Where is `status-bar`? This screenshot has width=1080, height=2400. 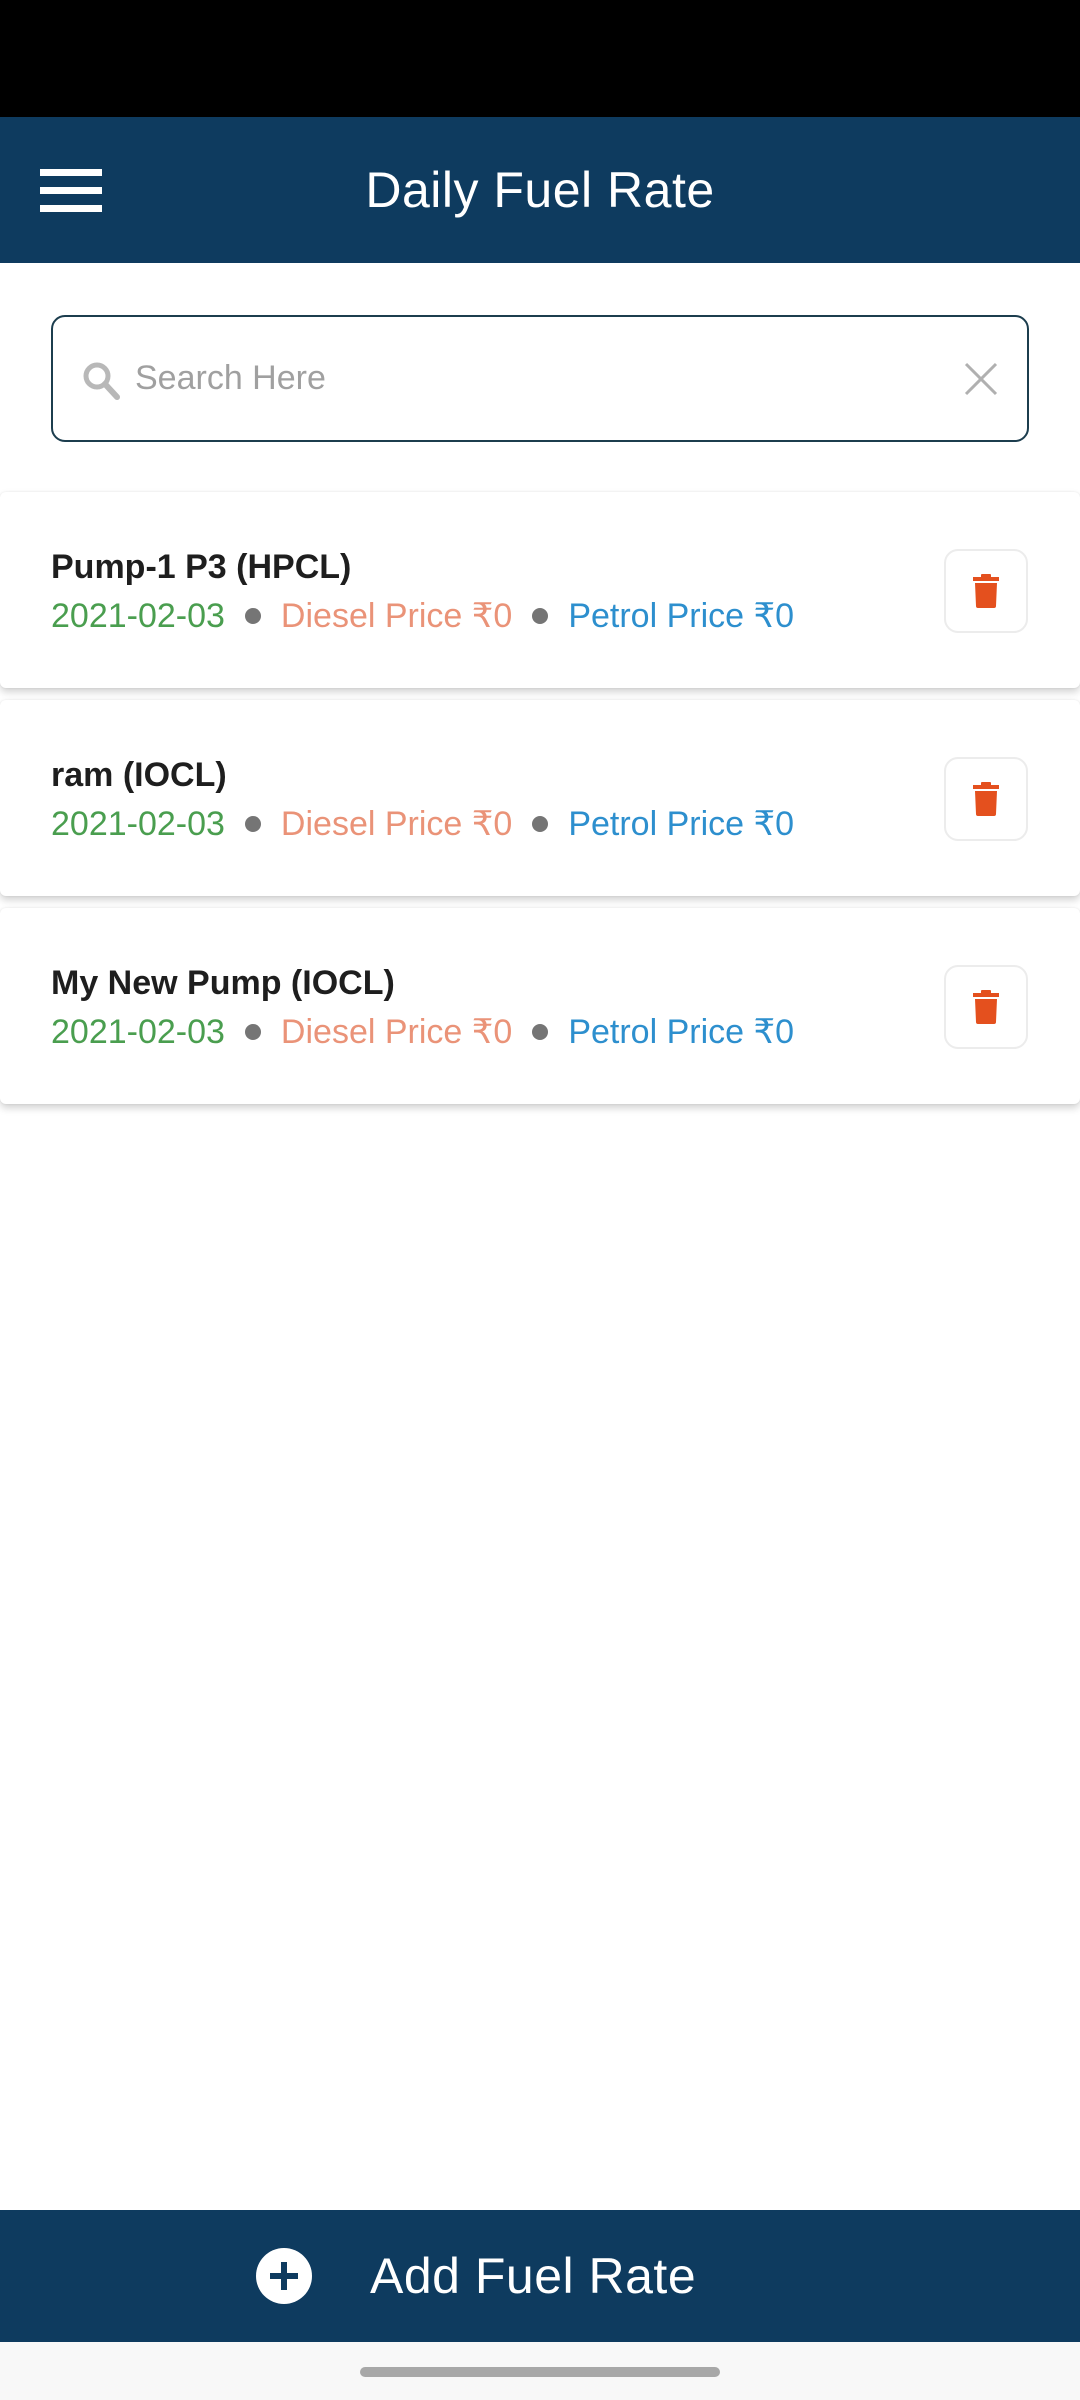
status-bar is located at coordinates (540, 58).